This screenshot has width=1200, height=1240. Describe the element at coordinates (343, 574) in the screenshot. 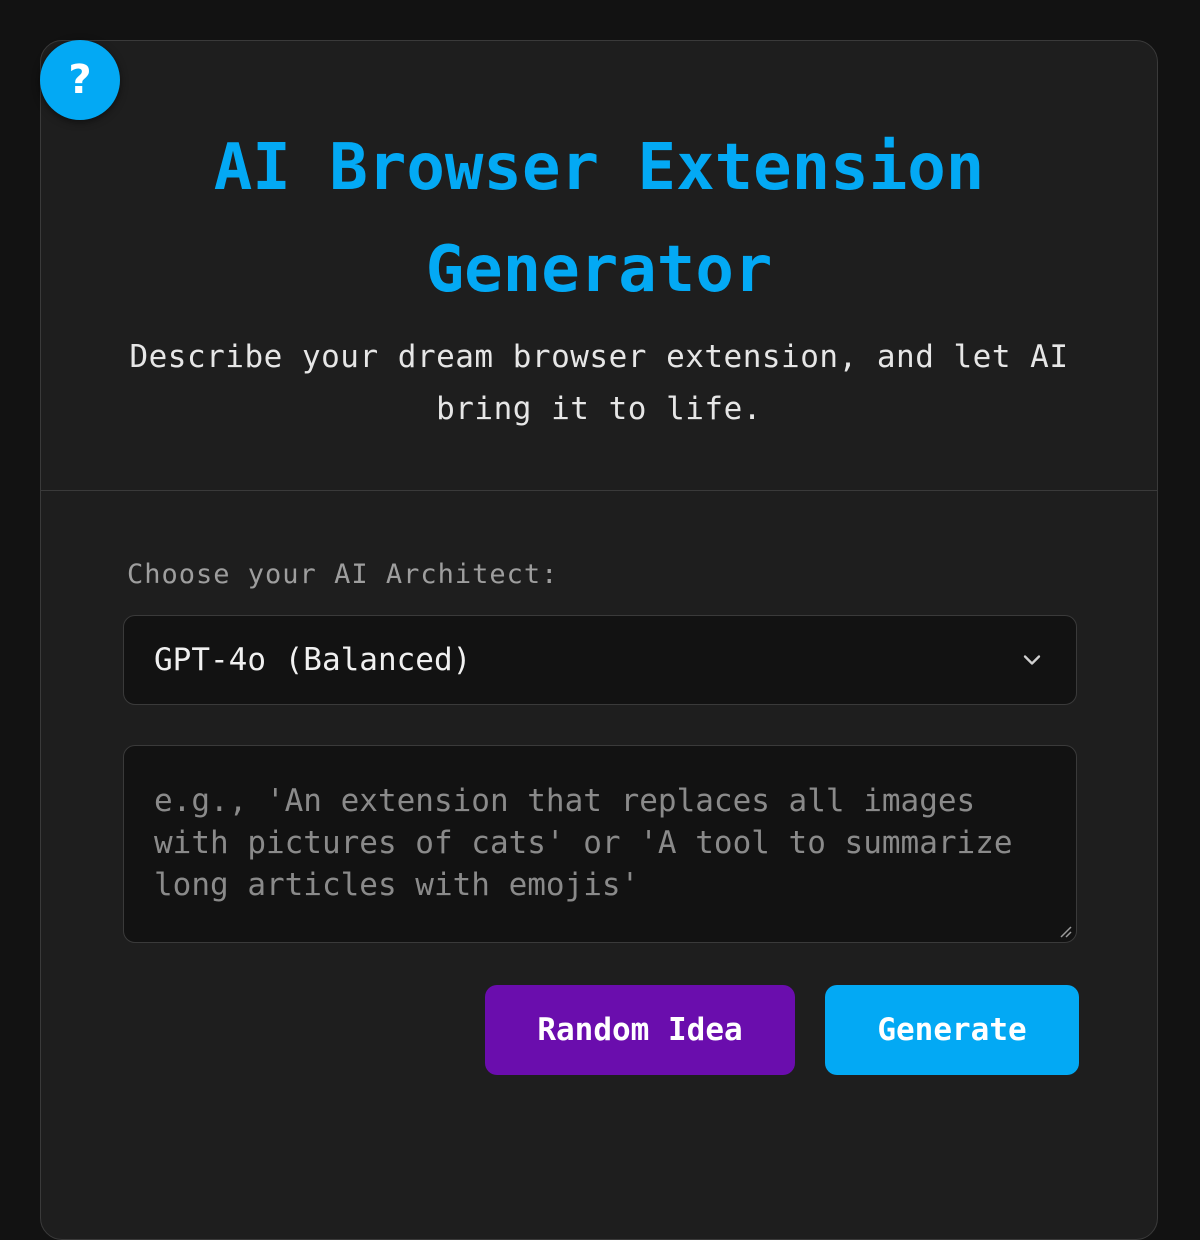

I see `model-select-label: Choose your AI Architect:` at that location.